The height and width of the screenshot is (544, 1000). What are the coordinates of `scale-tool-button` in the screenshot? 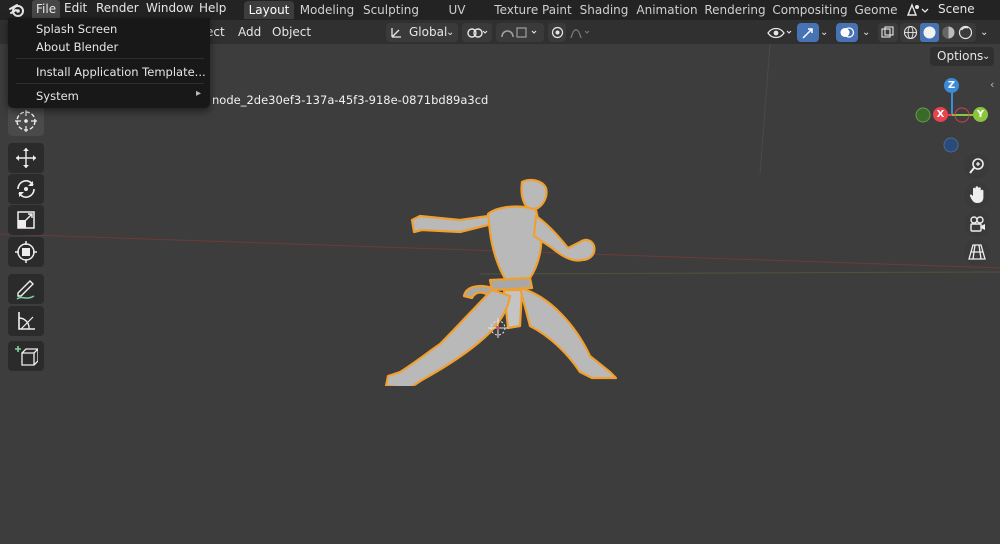 It's located at (26, 220).